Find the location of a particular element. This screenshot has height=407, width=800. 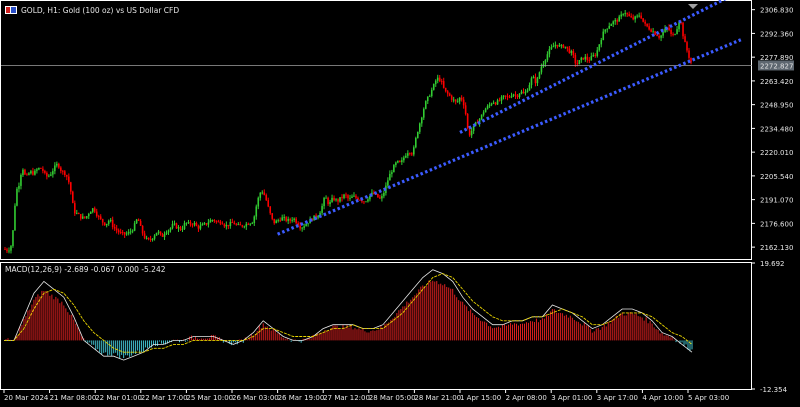

time-tick-label: 26 Mar 03:00 is located at coordinates (255, 398).